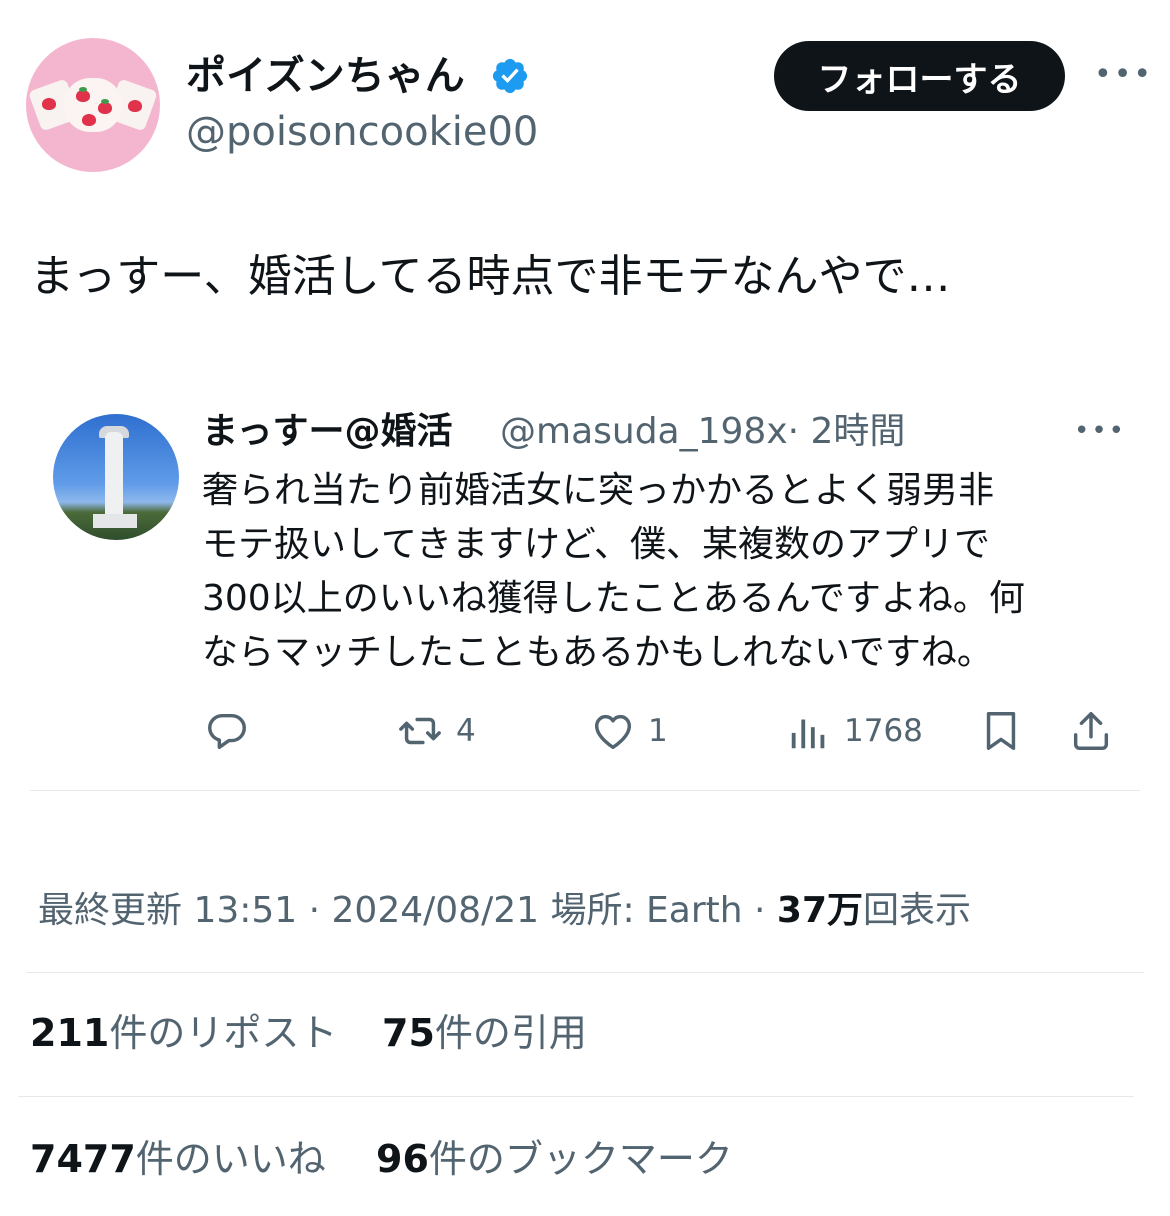 Image resolution: width=1170 pixels, height=1216 pixels. Describe the element at coordinates (223, 1033) in the screenshot. I see `reposts-label: 件のリポスト` at that location.